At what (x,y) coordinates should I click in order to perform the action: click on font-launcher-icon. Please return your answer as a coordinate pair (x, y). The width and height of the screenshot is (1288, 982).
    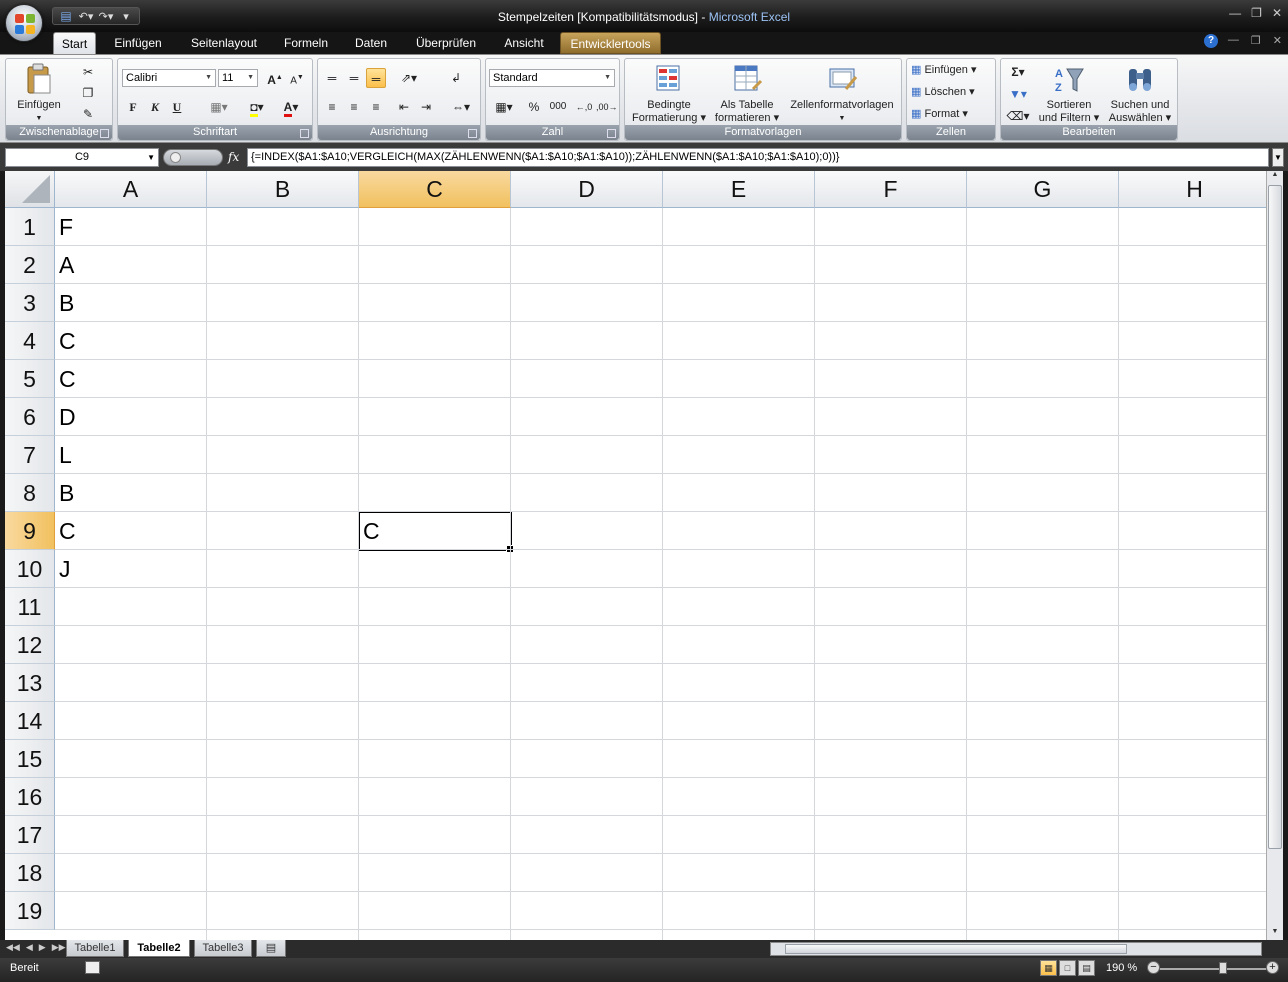
    Looking at the image, I should click on (304, 133).